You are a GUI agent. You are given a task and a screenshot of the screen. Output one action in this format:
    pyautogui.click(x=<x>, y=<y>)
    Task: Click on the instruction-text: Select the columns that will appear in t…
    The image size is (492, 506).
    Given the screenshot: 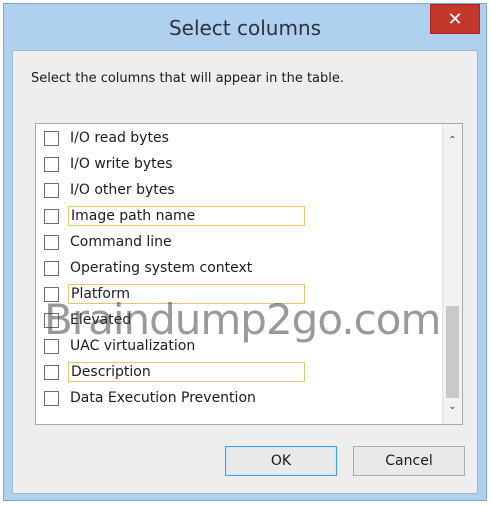 What is the action you would take?
    pyautogui.click(x=188, y=78)
    